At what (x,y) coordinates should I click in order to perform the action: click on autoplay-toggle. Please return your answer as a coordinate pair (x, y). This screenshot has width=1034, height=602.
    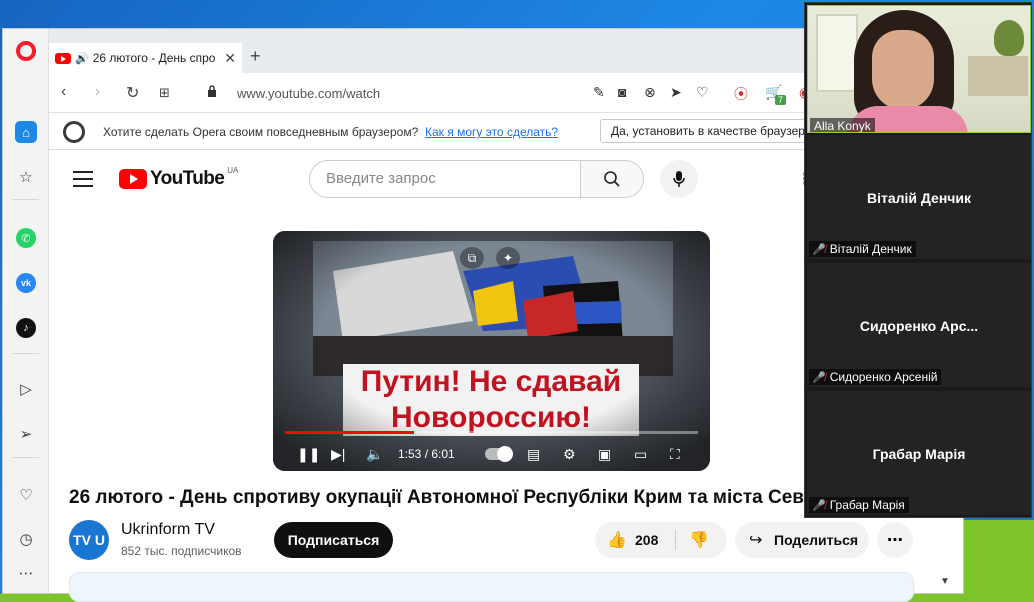
    Looking at the image, I should click on (499, 454).